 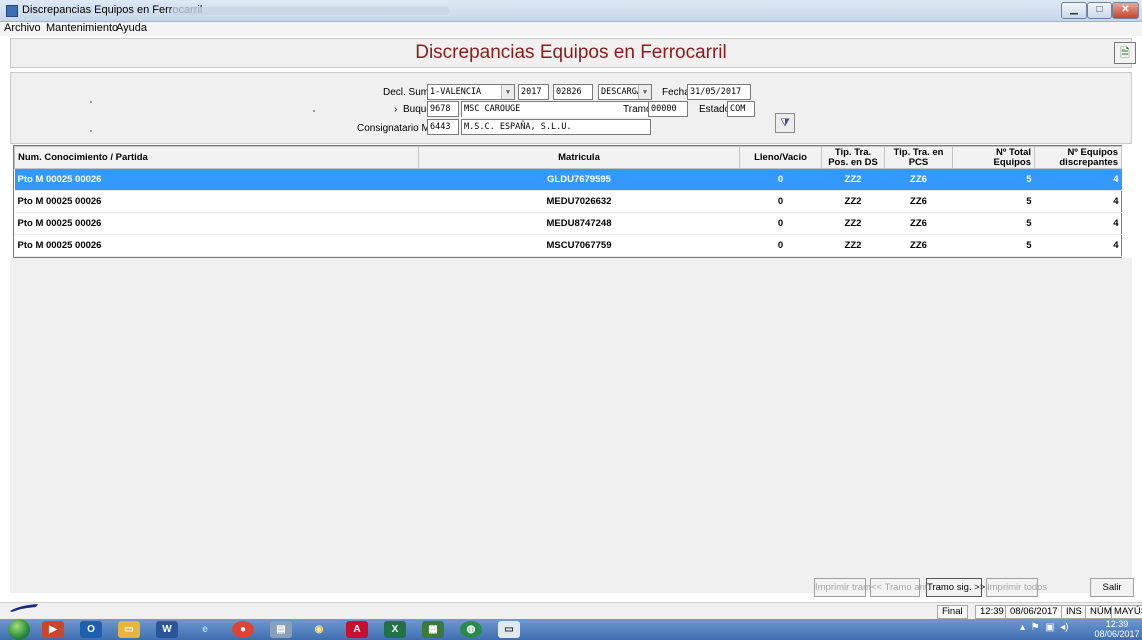 I want to click on app-eye-icon: ◉, so click(x=319, y=629).